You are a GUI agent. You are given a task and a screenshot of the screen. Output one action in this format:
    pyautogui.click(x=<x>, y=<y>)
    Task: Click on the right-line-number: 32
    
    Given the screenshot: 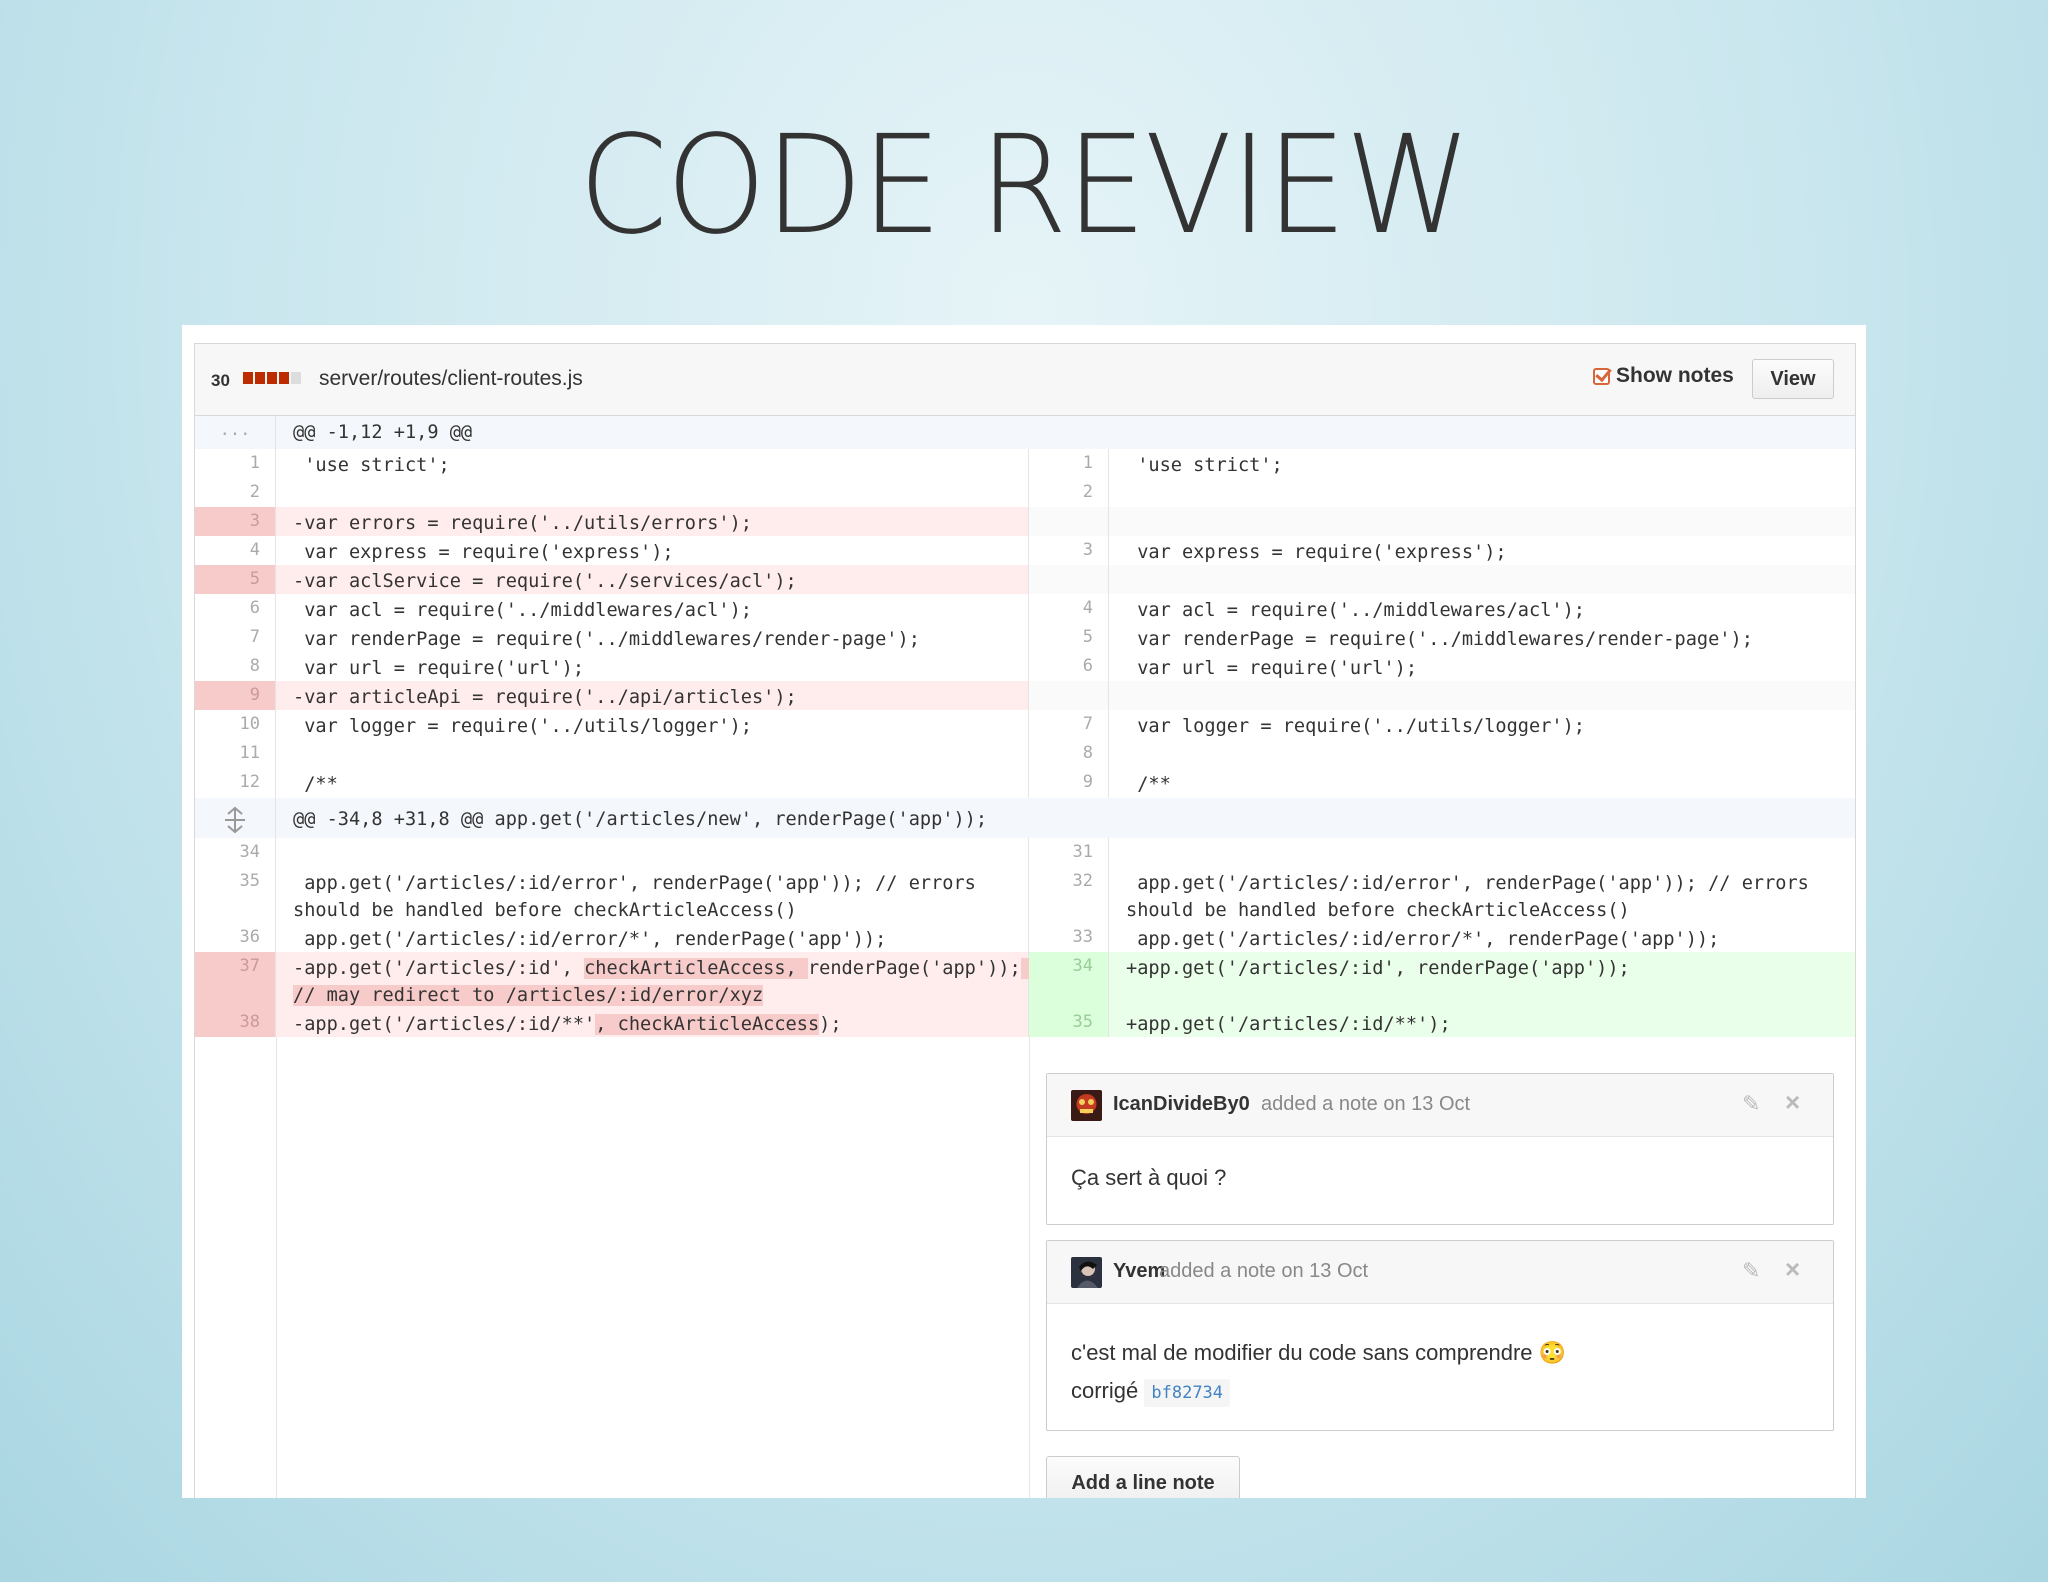 What is the action you would take?
    pyautogui.click(x=1069, y=895)
    